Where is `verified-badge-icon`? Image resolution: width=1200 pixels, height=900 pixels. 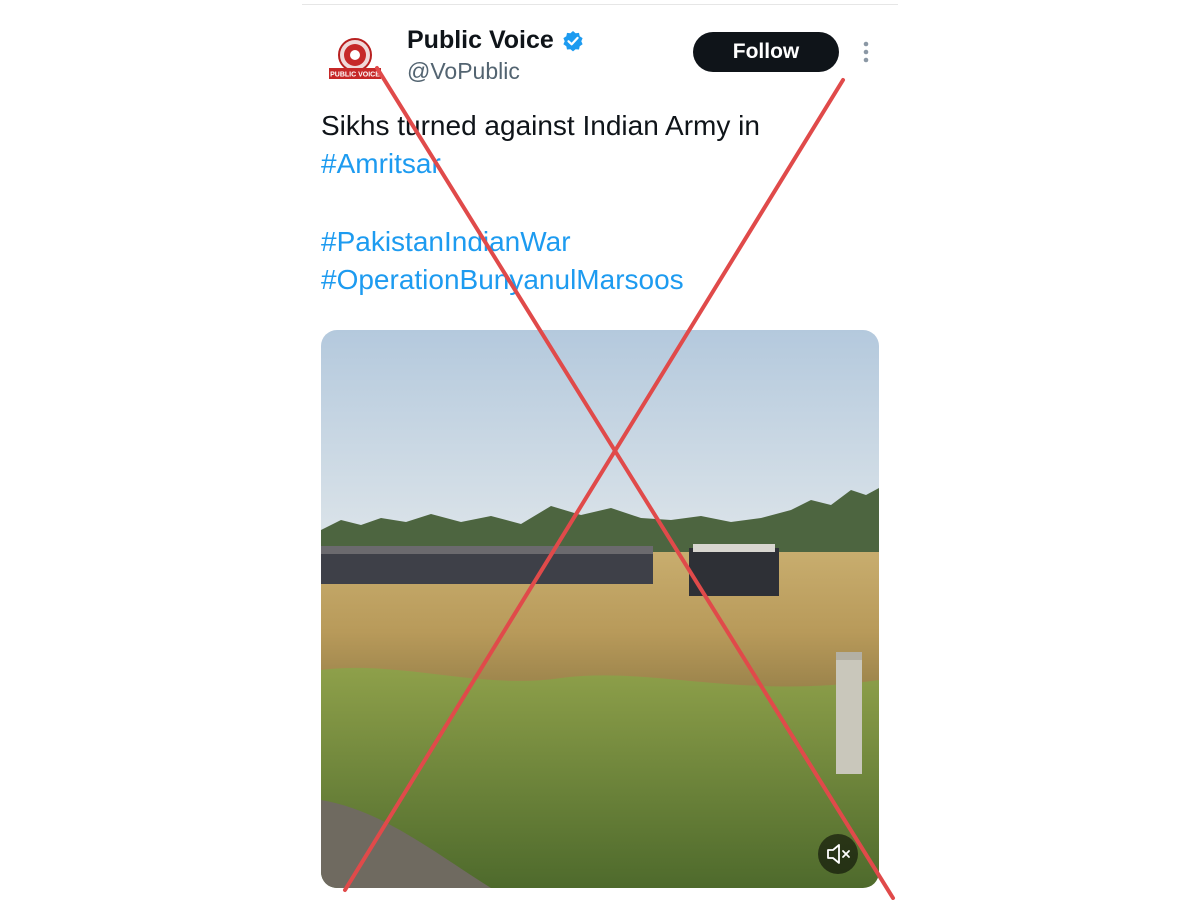 verified-badge-icon is located at coordinates (573, 41).